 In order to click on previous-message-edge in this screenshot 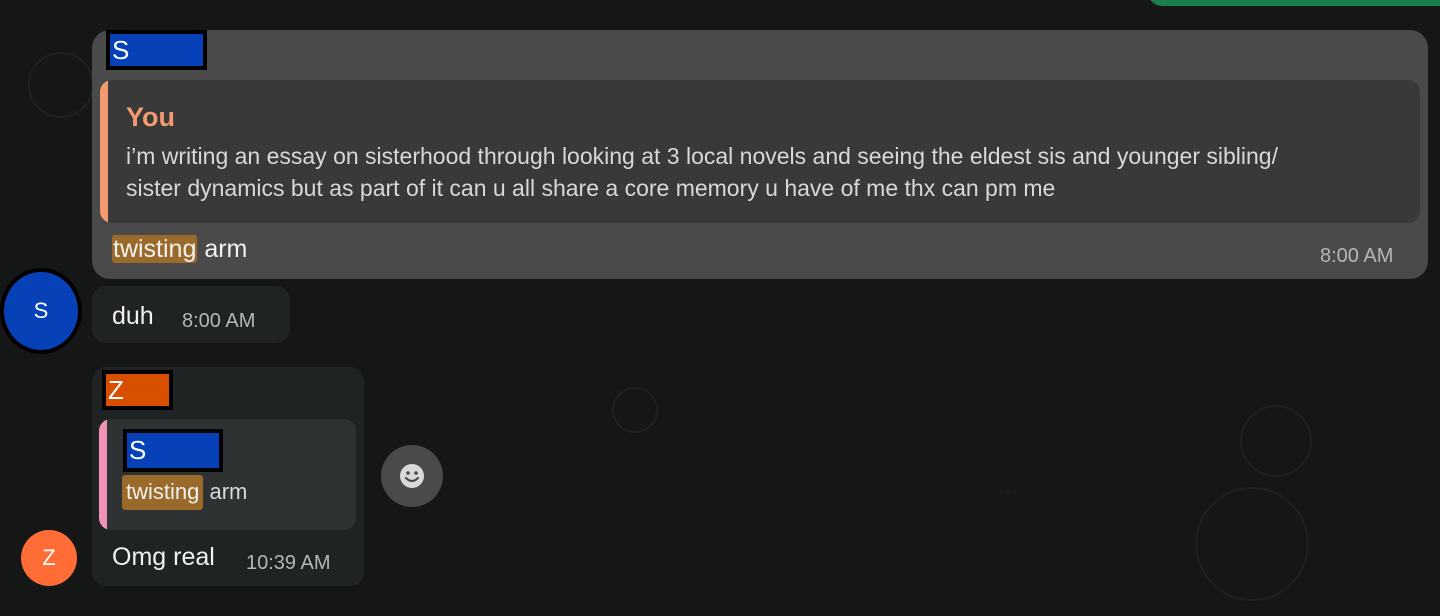, I will do `click(1294, 3)`.